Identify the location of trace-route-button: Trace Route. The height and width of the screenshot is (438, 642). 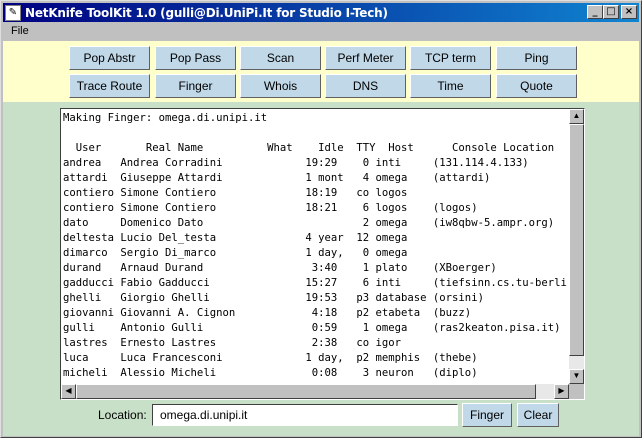
(109, 86).